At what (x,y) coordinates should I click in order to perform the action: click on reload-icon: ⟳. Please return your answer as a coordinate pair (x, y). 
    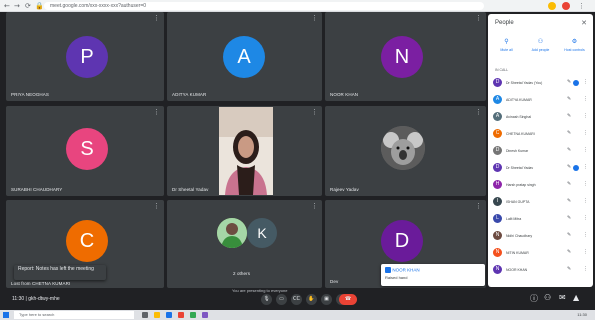
    Looking at the image, I should click on (28, 6).